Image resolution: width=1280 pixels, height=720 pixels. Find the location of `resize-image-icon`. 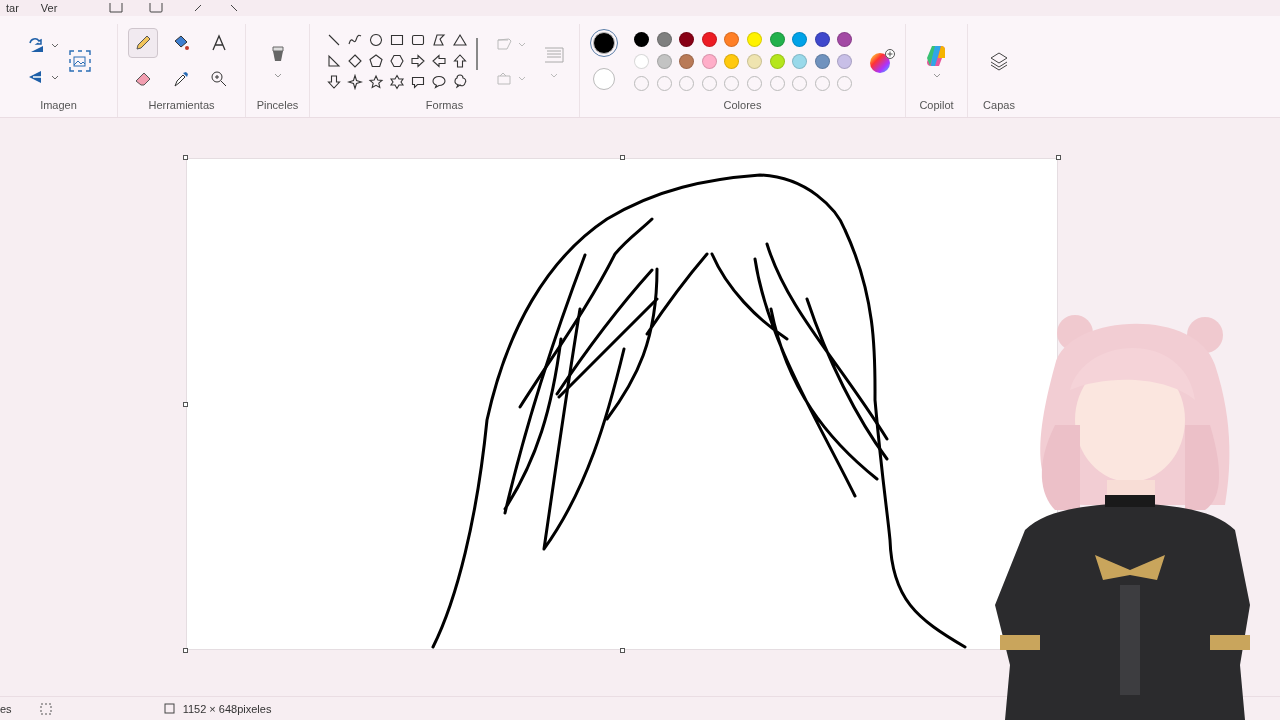

resize-image-icon is located at coordinates (79, 61).